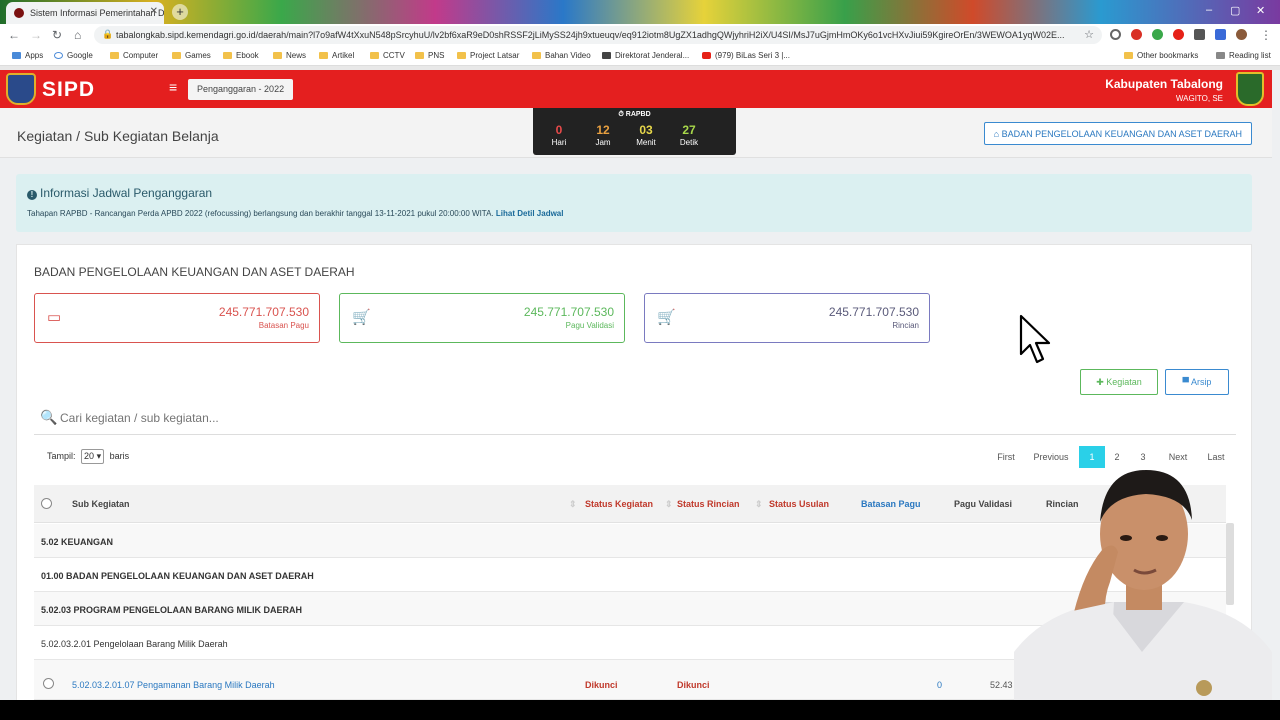 The width and height of the screenshot is (1280, 720). I want to click on stat-batasan-pagu: ▭ 245.771.707.530 Batasan Pagu, so click(177, 318).